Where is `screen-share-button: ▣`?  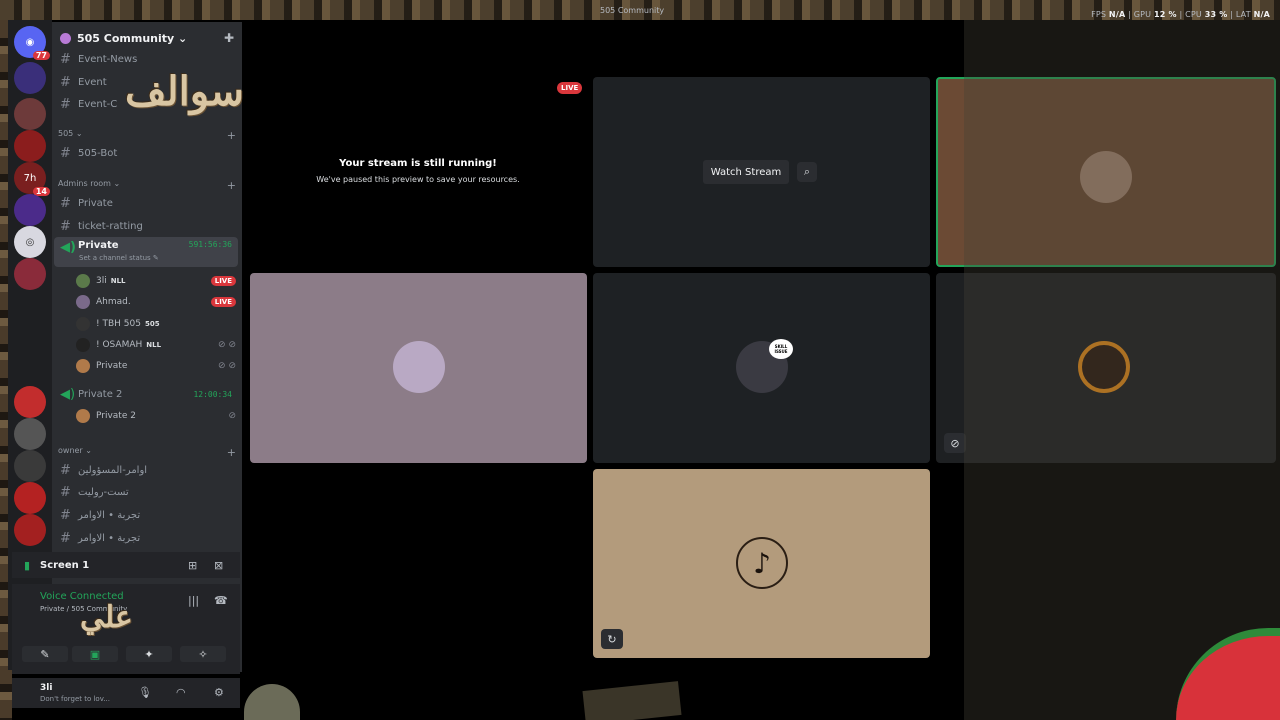
screen-share-button: ▣ is located at coordinates (95, 654).